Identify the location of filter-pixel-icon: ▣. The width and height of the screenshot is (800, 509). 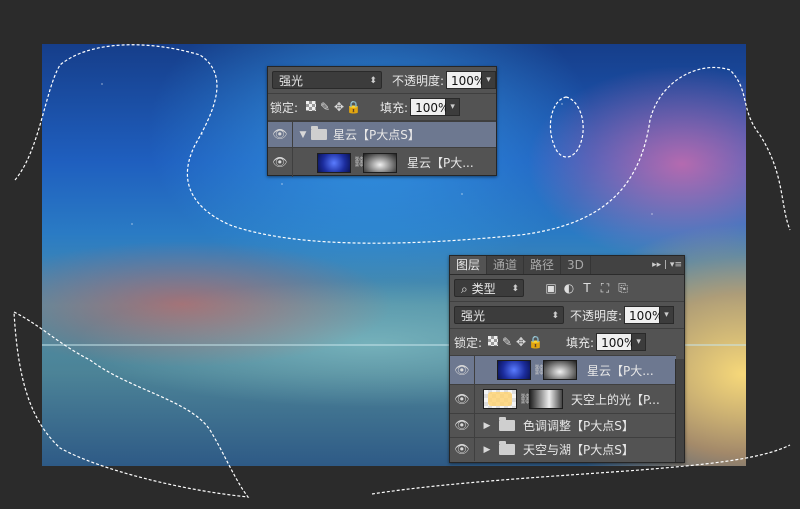
(551, 288).